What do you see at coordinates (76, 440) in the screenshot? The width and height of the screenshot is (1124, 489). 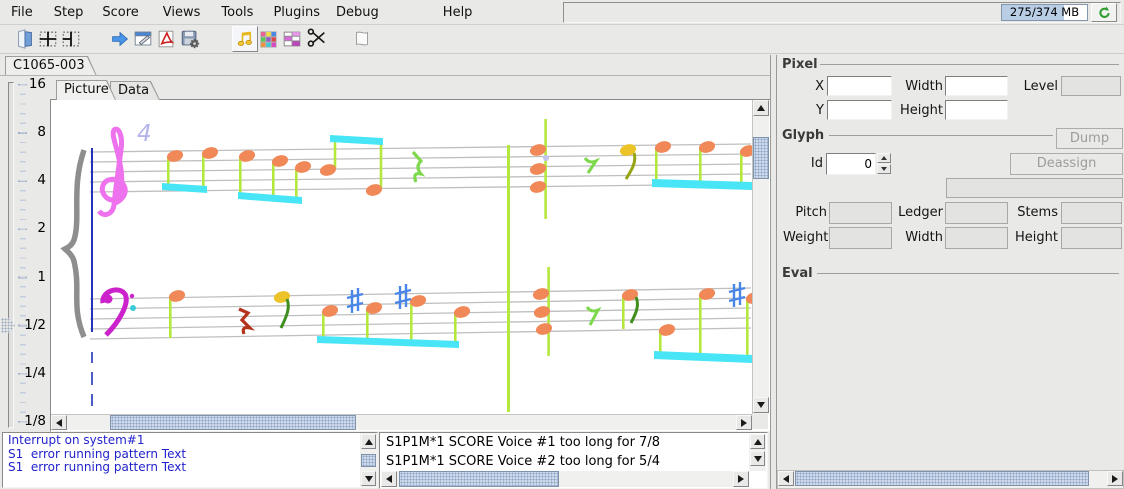 I see `log-line: Interrupt on system#1` at bounding box center [76, 440].